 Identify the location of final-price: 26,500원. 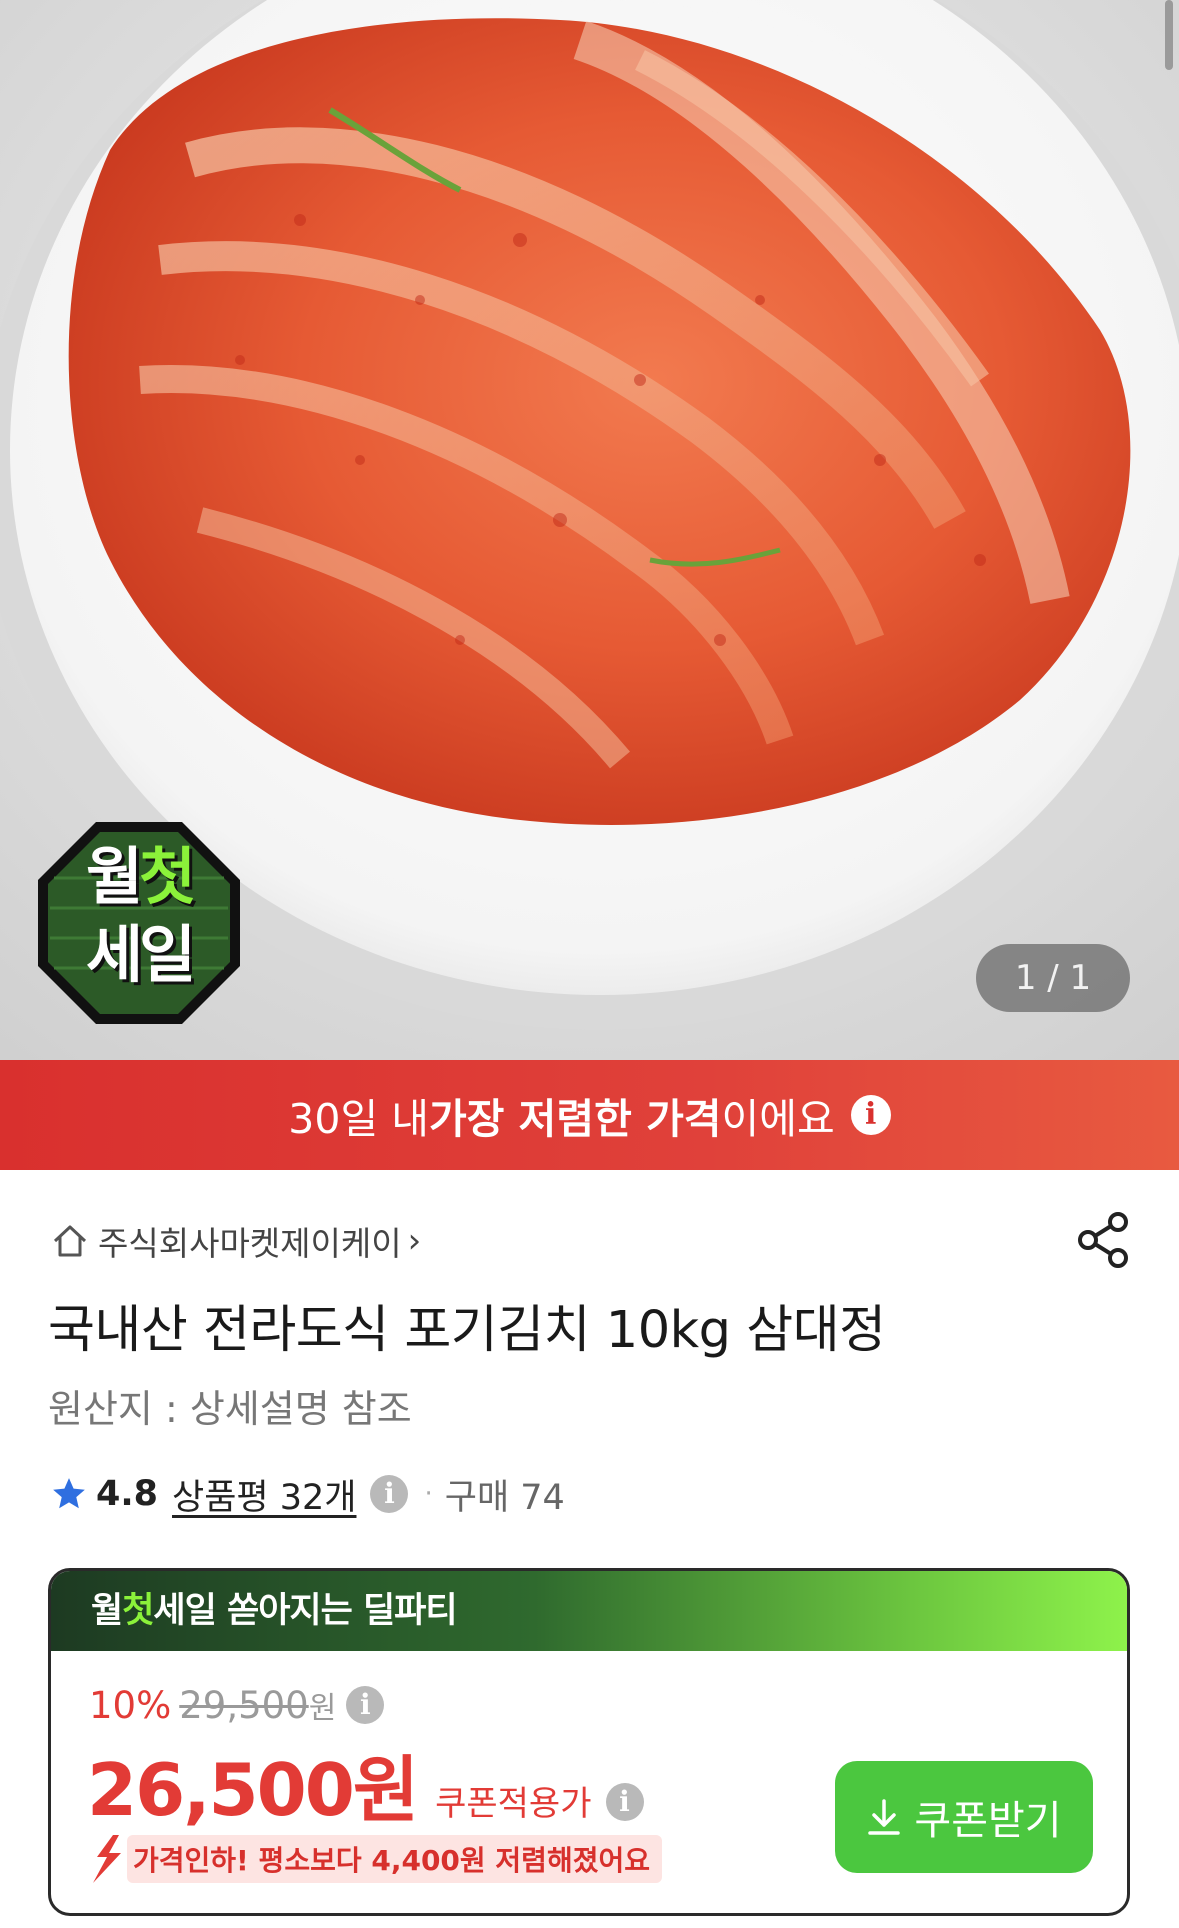
(253, 1790).